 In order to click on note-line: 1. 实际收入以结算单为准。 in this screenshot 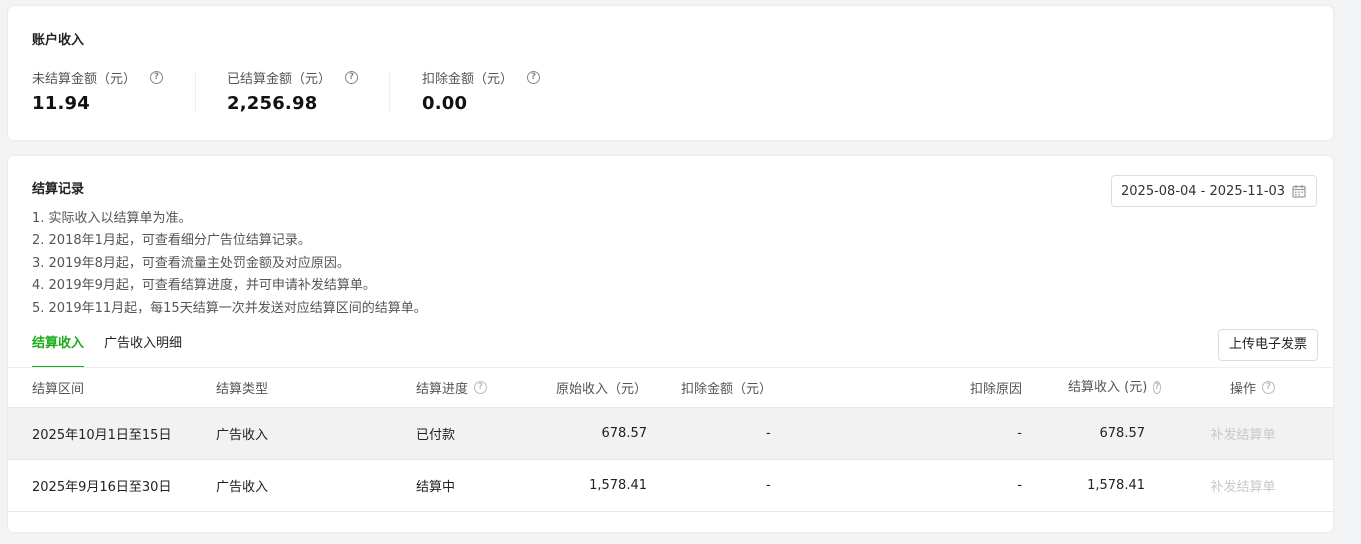, I will do `click(112, 218)`.